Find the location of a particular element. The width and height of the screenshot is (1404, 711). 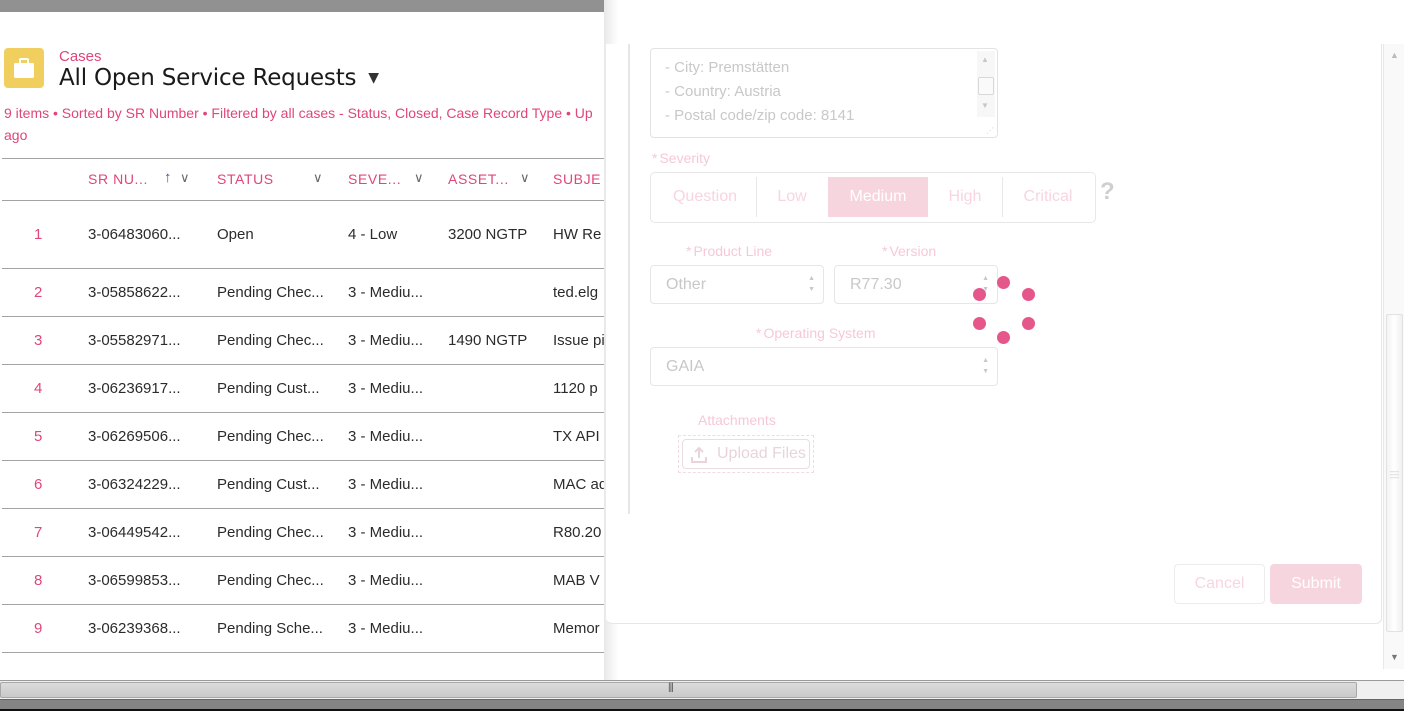

label-text: Operating System is located at coordinates (819, 333).